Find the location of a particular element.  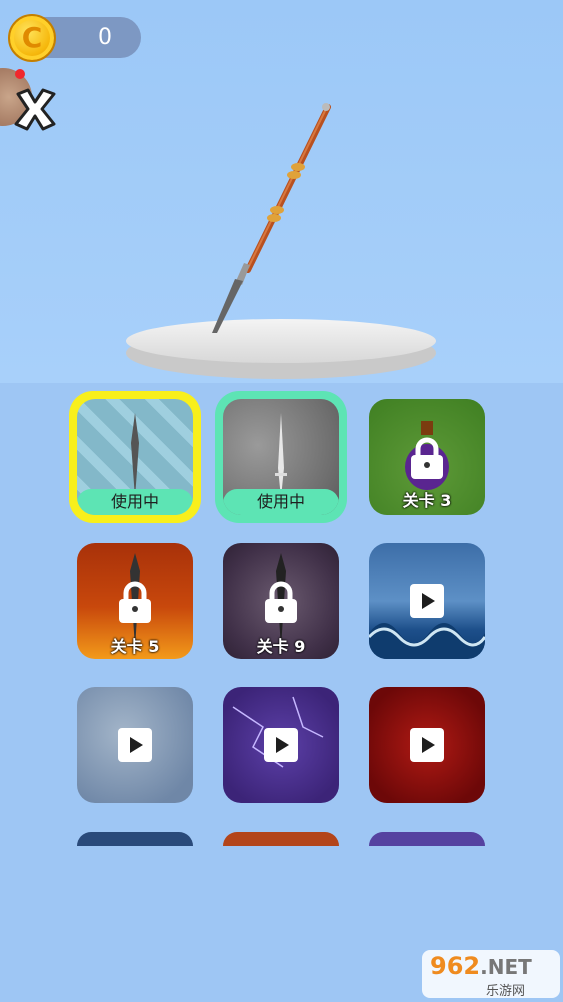

level-requirement: 关卡 9 is located at coordinates (281, 646).